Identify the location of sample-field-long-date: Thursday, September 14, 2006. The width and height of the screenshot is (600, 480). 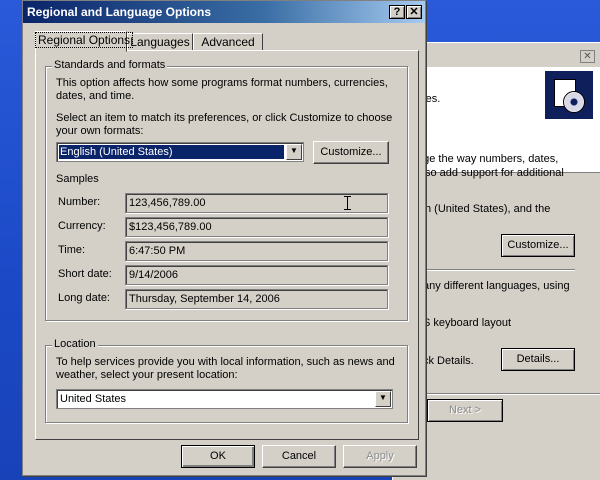
(256, 299).